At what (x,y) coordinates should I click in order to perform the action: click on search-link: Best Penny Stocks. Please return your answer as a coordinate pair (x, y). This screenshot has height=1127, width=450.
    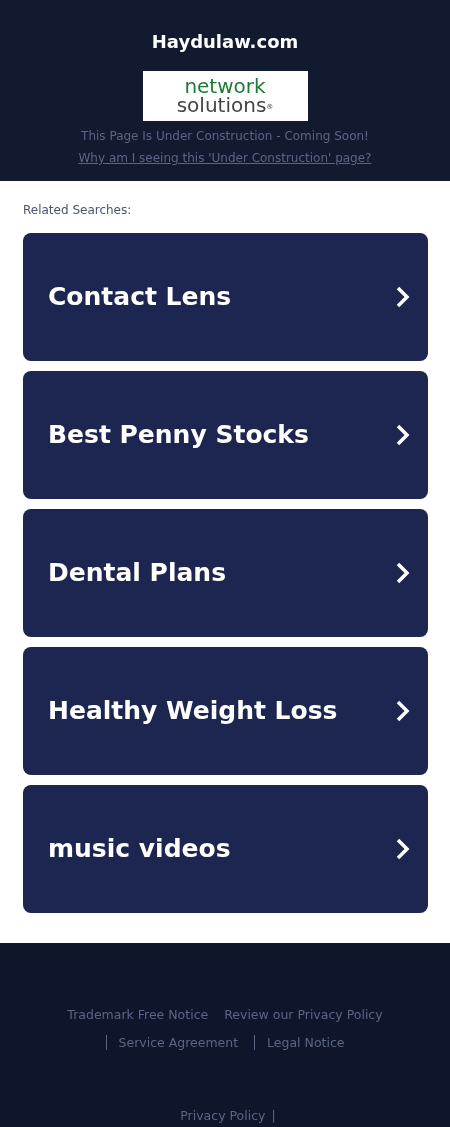
    Looking at the image, I should click on (225, 435).